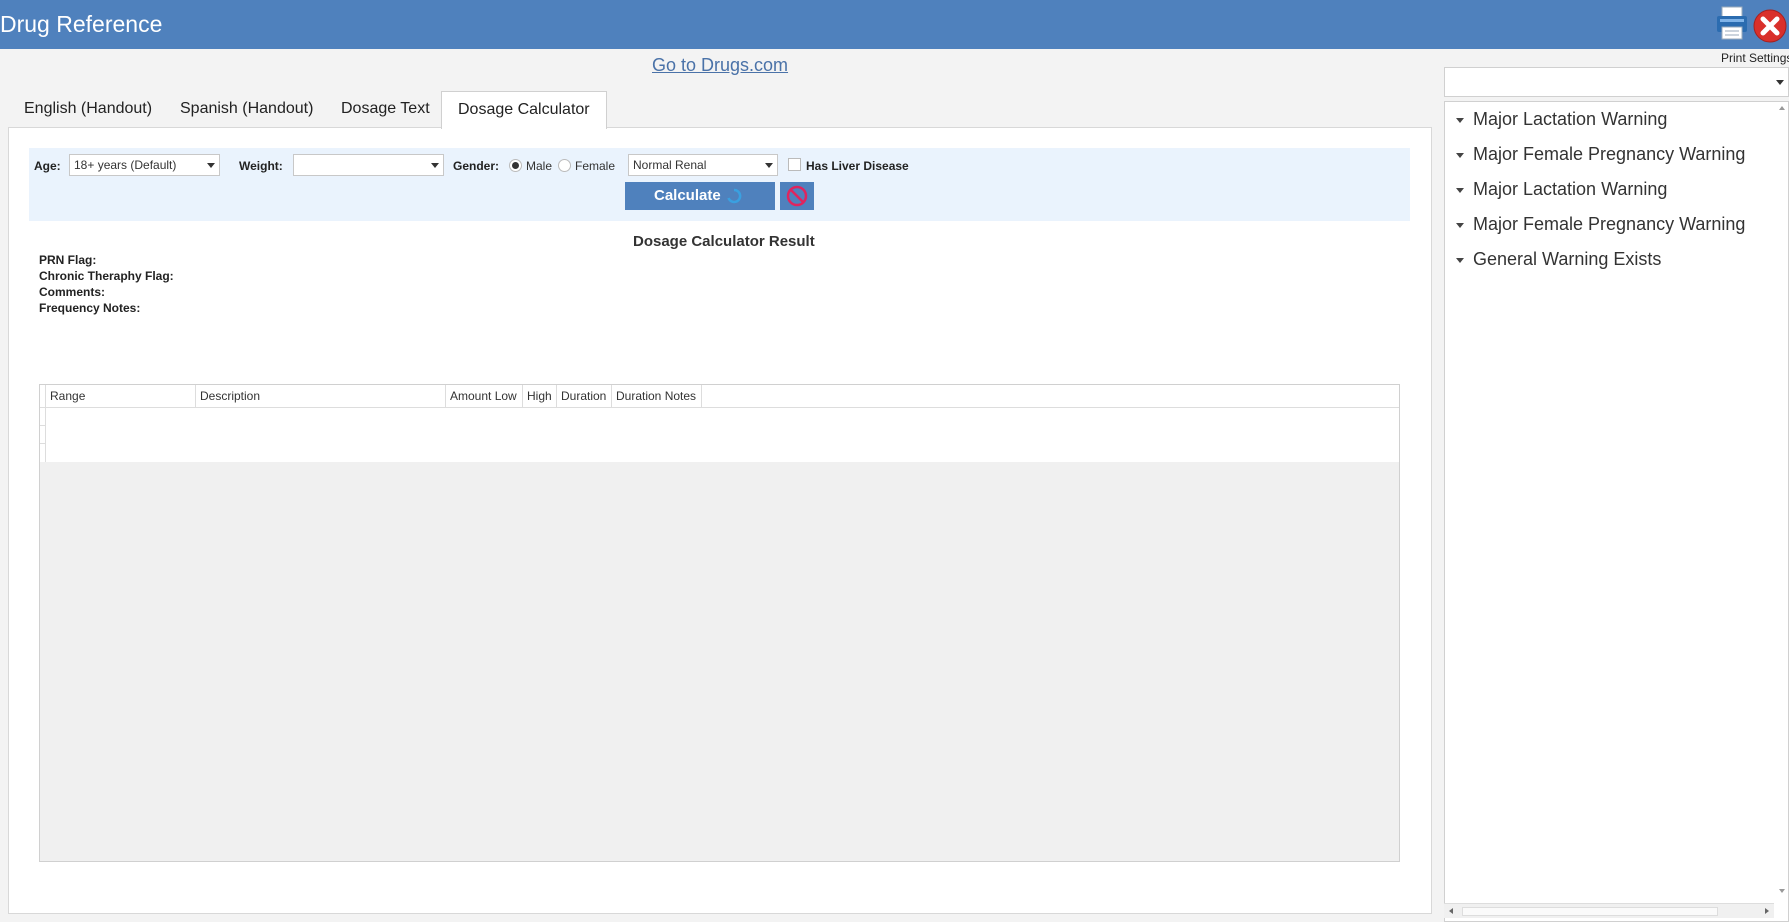 Image resolution: width=1789 pixels, height=922 pixels. I want to click on gender-male-label: Male, so click(539, 166).